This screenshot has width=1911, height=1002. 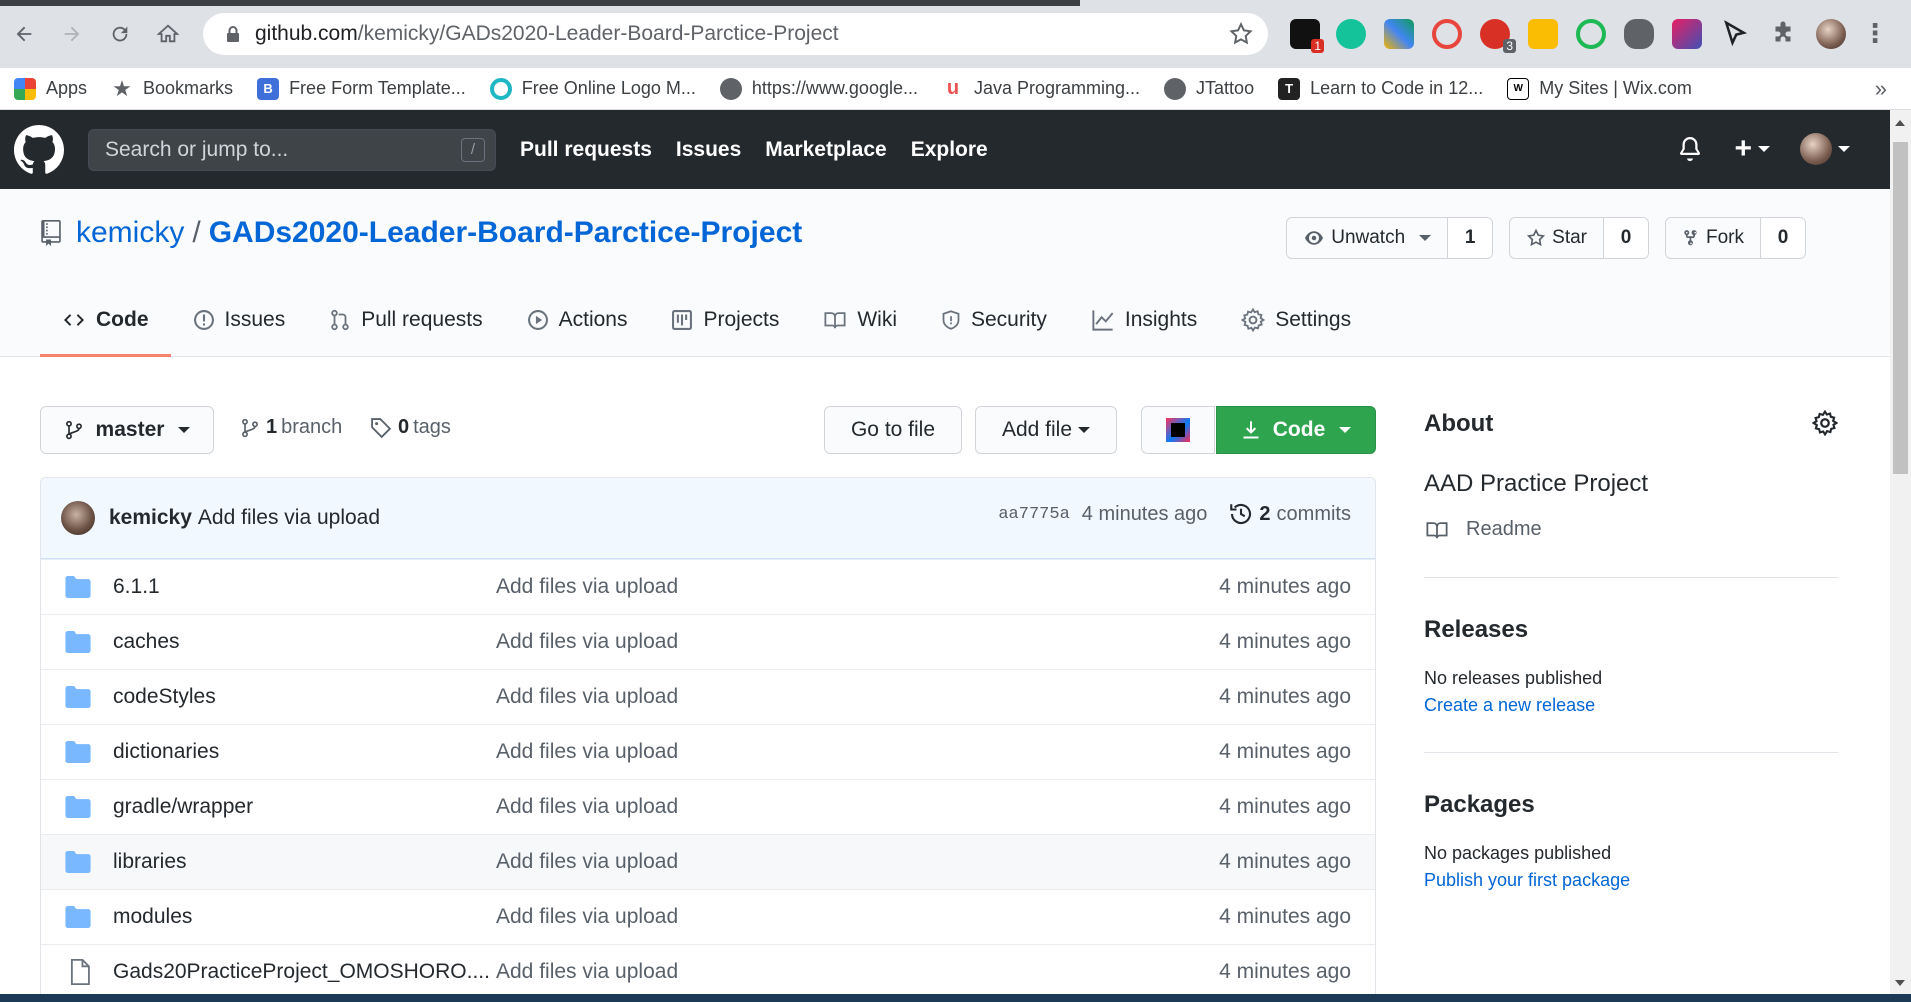 What do you see at coordinates (150, 862) in the screenshot?
I see `file-name-link: libraries` at bounding box center [150, 862].